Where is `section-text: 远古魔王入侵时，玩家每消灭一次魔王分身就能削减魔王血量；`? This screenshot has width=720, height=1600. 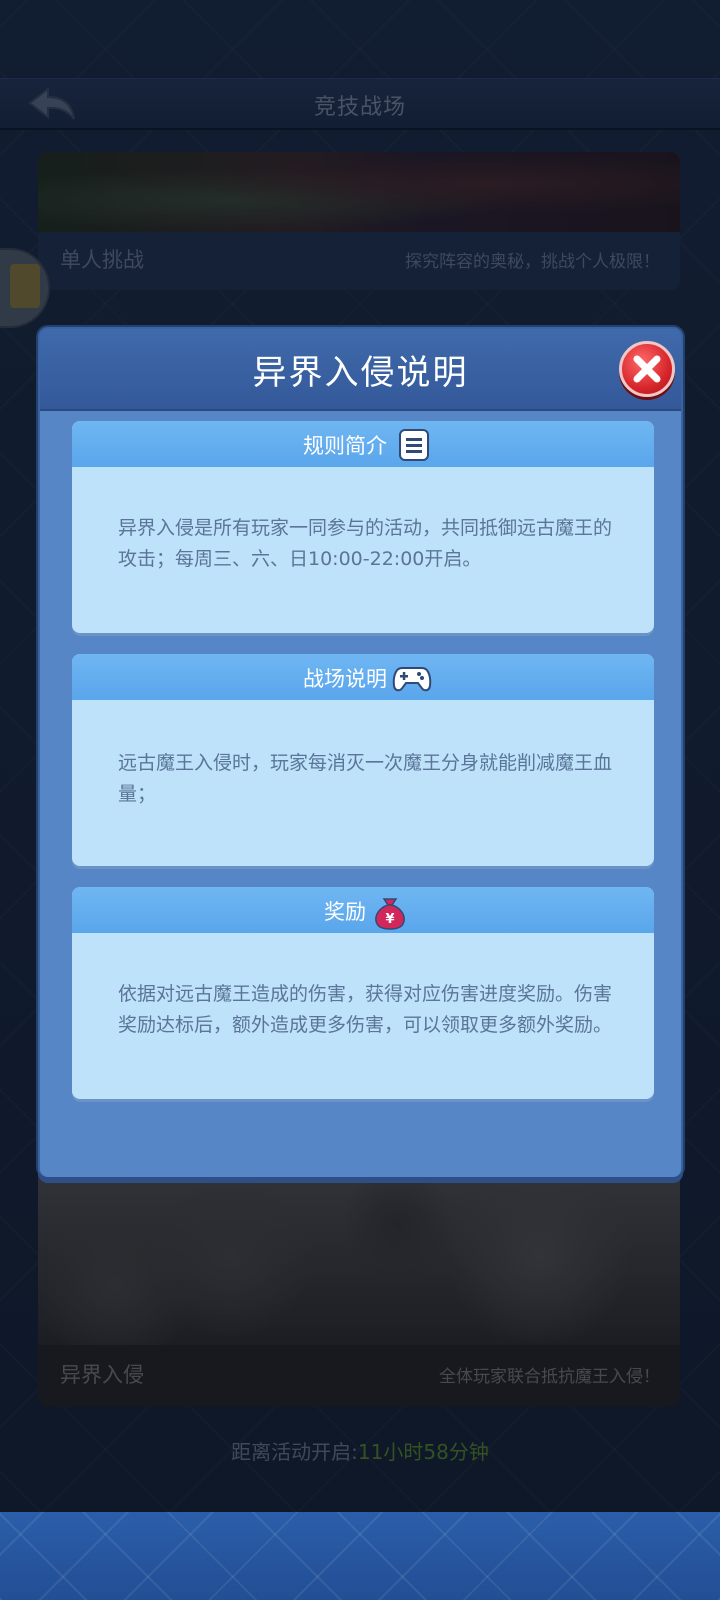 section-text: 远古魔王入侵时，玩家每消灭一次魔王分身就能削减魔王血量； is located at coordinates (365, 778).